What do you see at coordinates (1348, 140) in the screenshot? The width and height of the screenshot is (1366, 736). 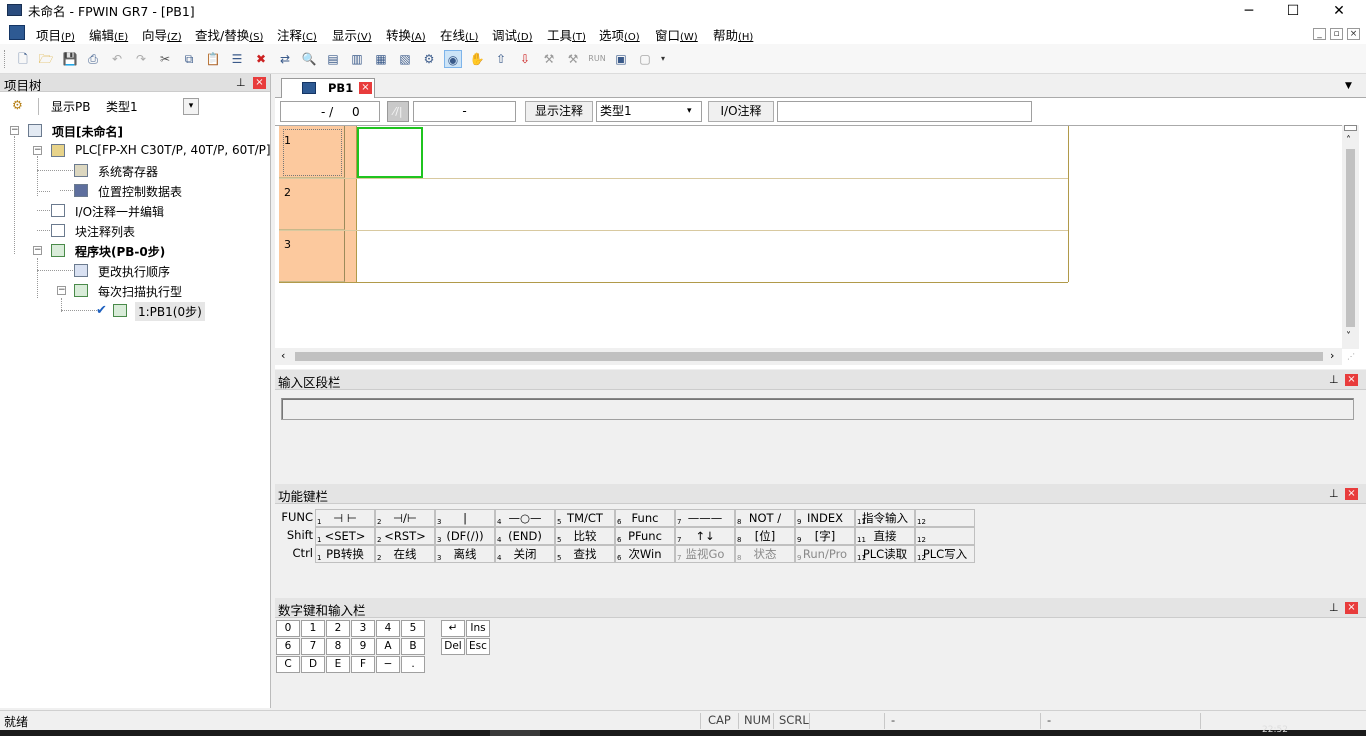 I see `scroll-up-icon: ˄` at bounding box center [1348, 140].